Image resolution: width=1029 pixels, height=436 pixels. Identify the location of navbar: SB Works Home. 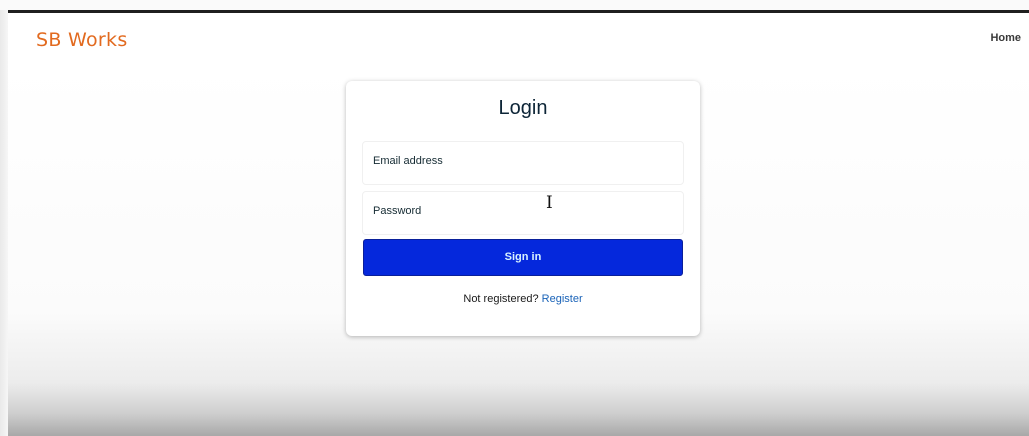
(518, 38).